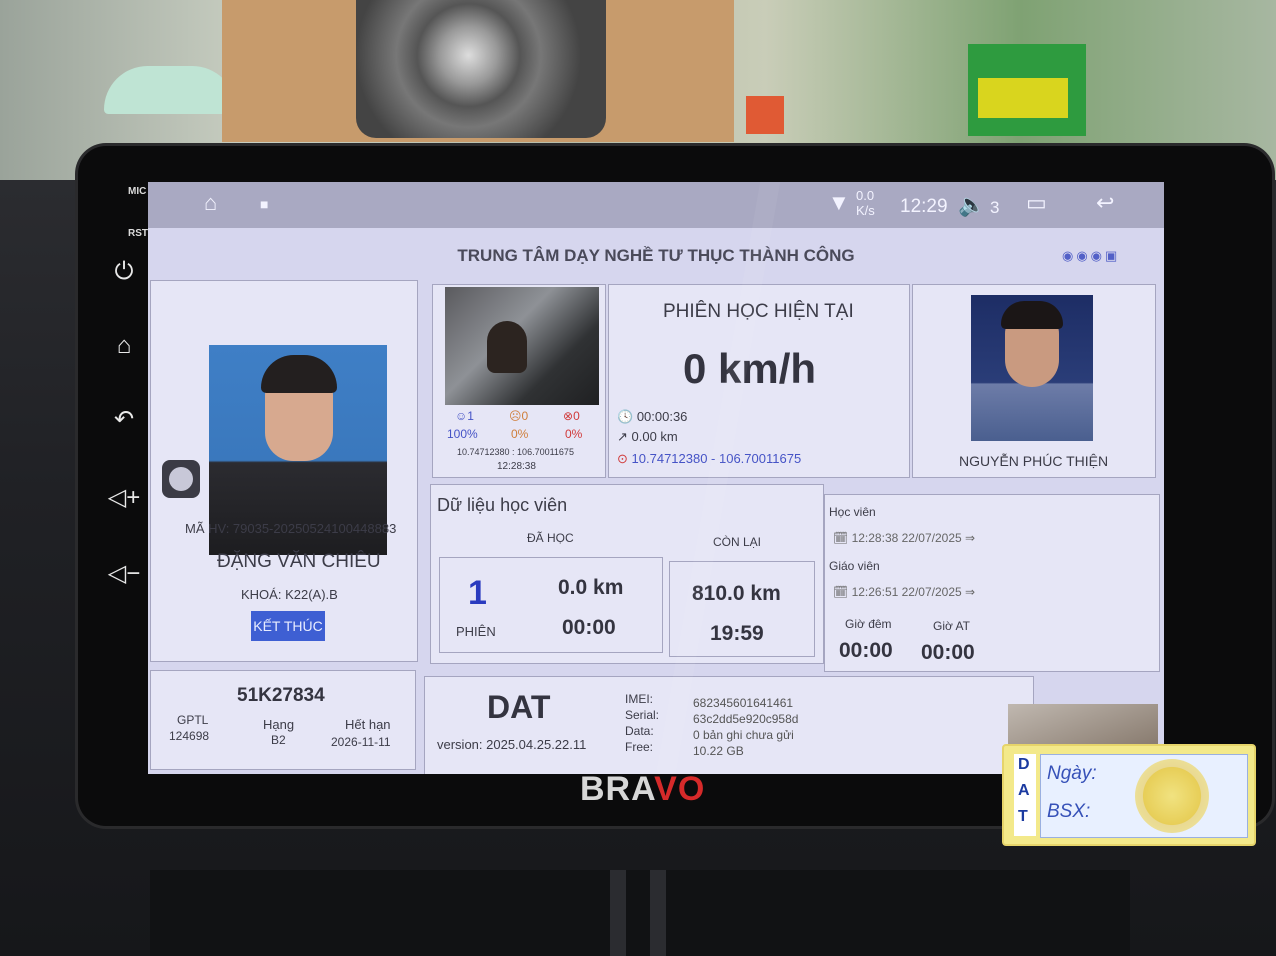  I want to click on toolbar-icons: ◉◉◉▣, so click(1091, 256).